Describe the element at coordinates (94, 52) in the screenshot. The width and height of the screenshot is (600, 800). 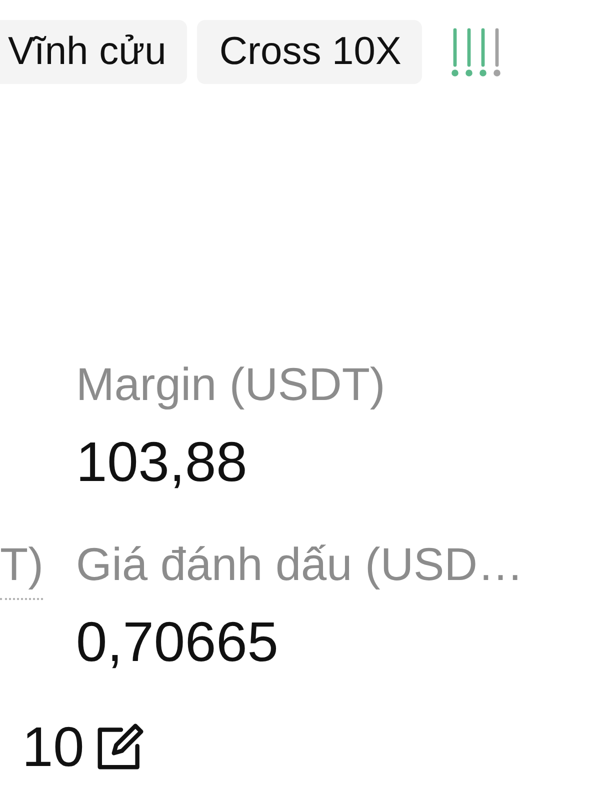
I see `tag-chip: Vĩnh cửu` at that location.